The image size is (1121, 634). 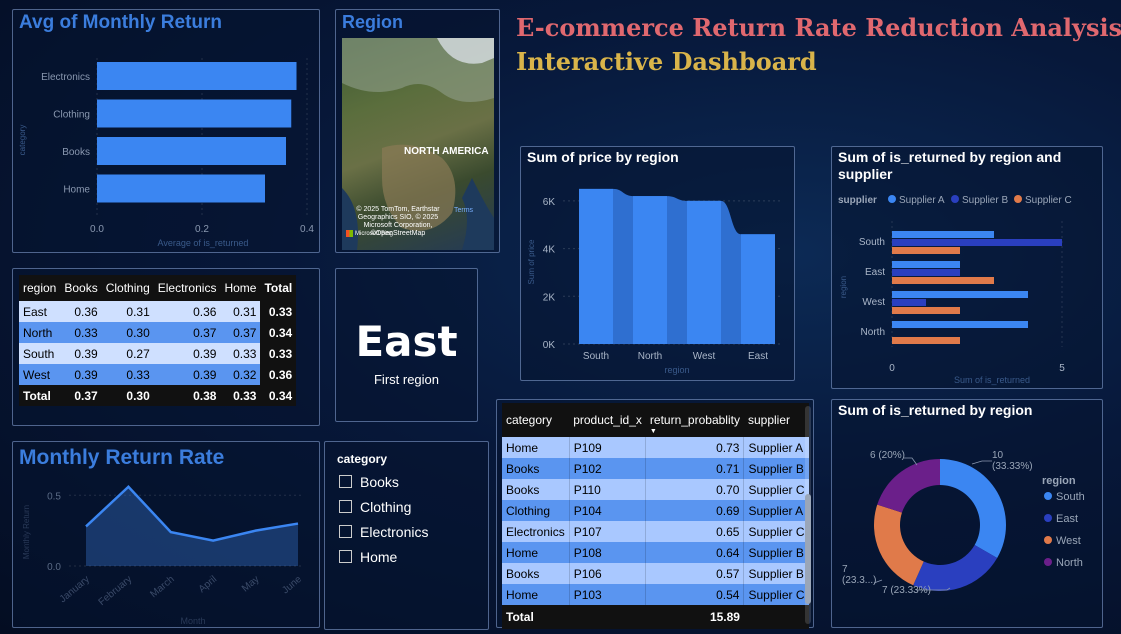 I want to click on table-row: Home P109 0.73 Supplier A, so click(x=656, y=447).